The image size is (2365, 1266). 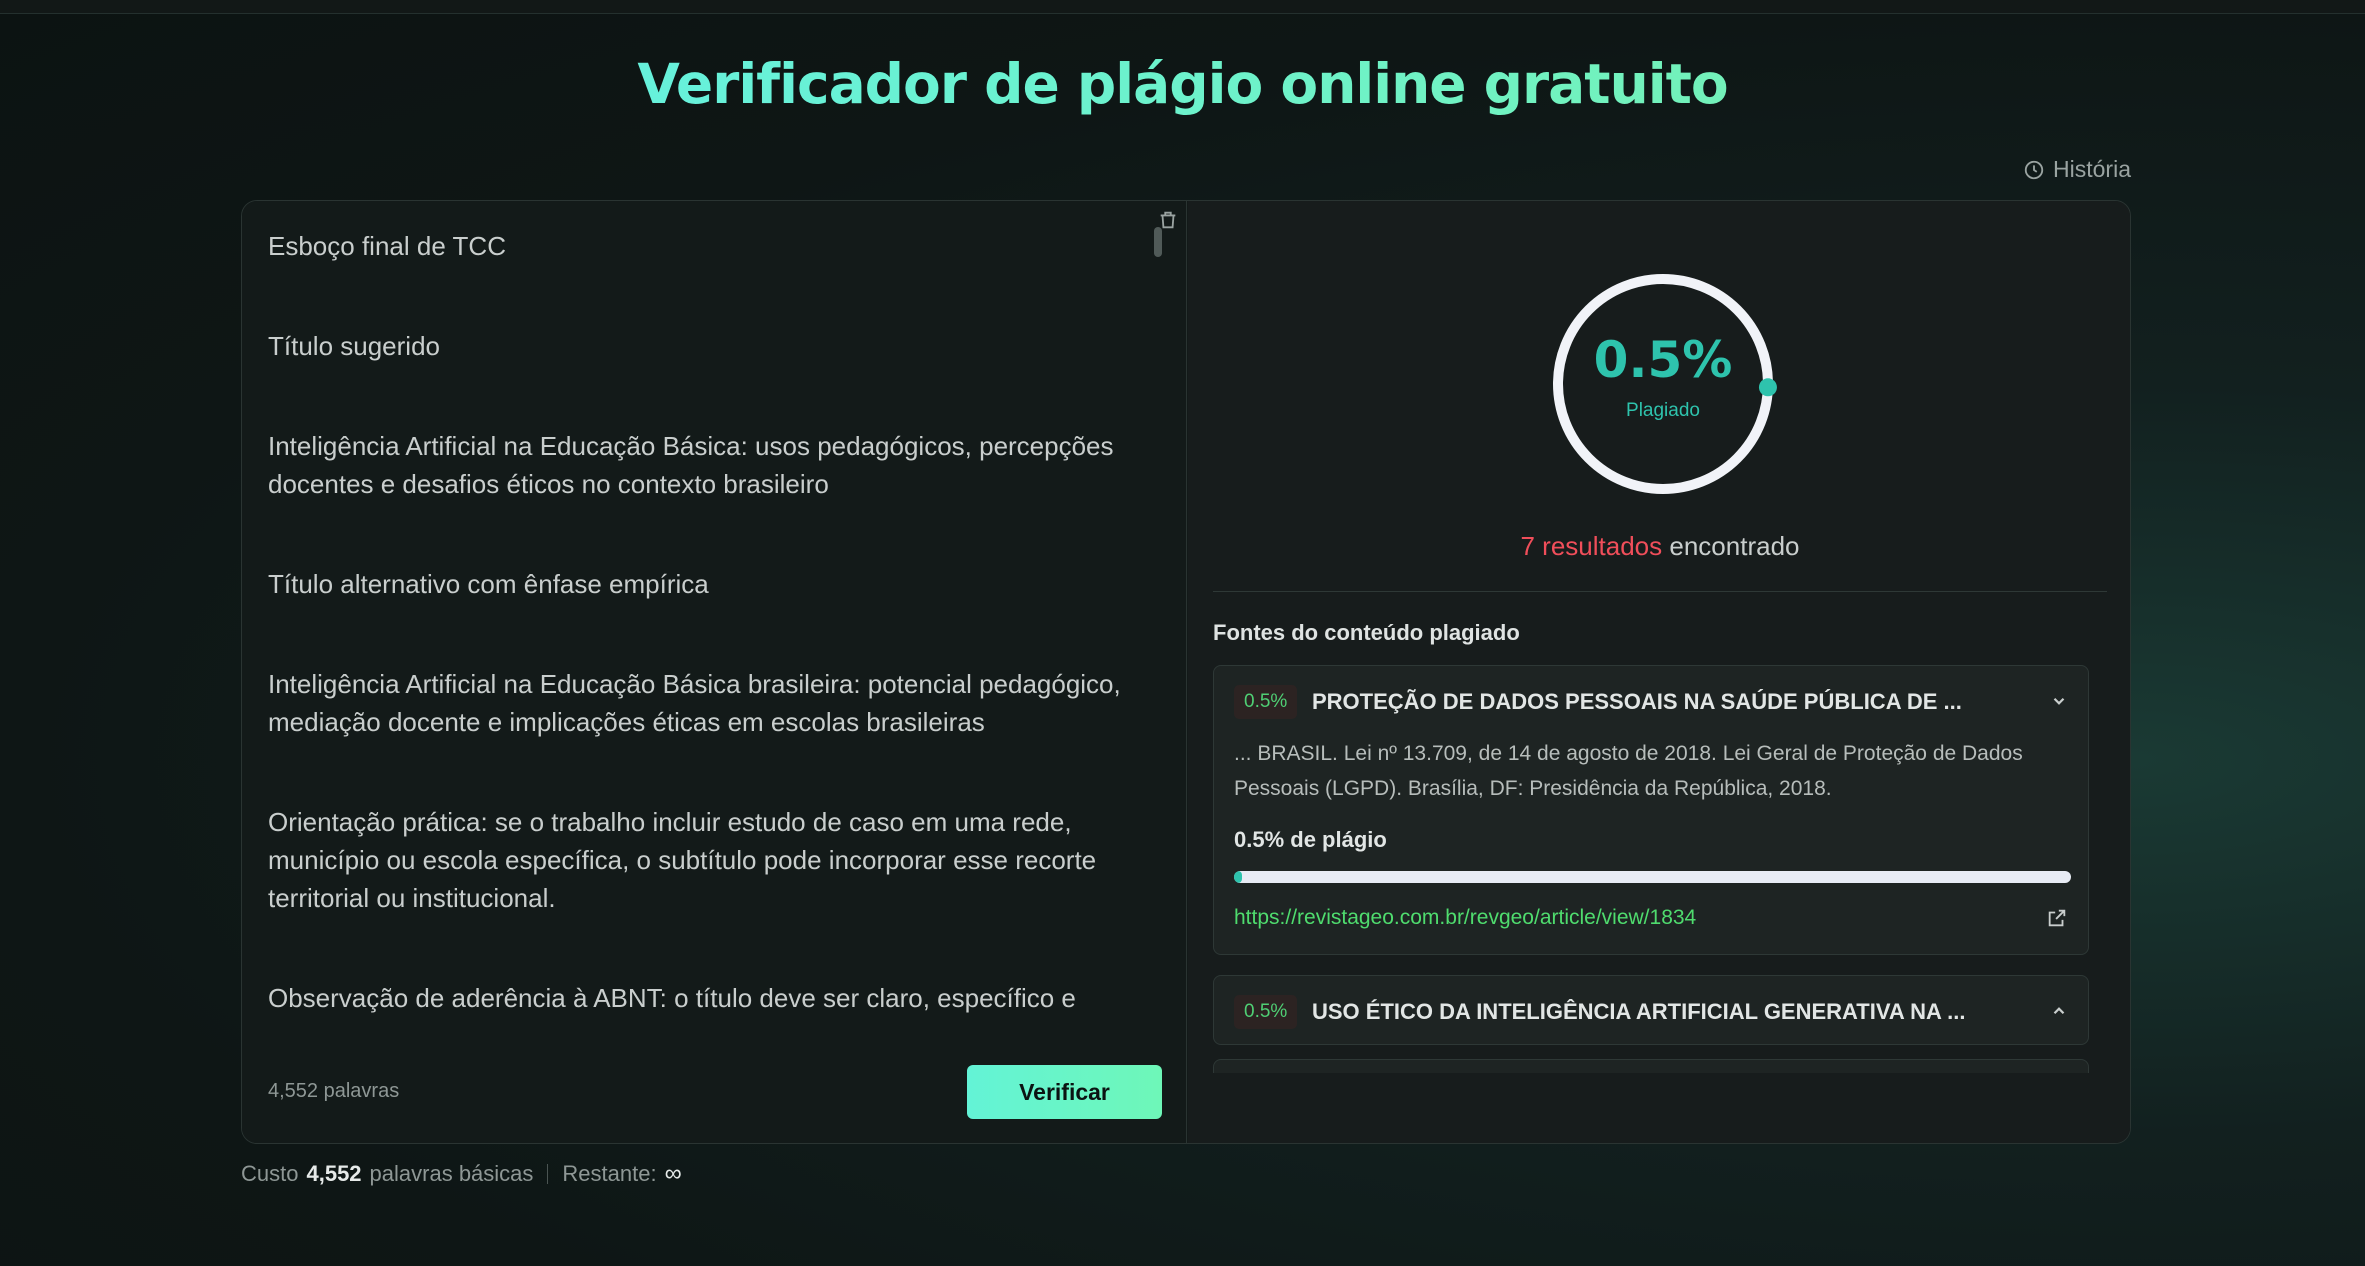 What do you see at coordinates (1182, 84) in the screenshot?
I see `page-title: Verificador de plágio online gratuito` at bounding box center [1182, 84].